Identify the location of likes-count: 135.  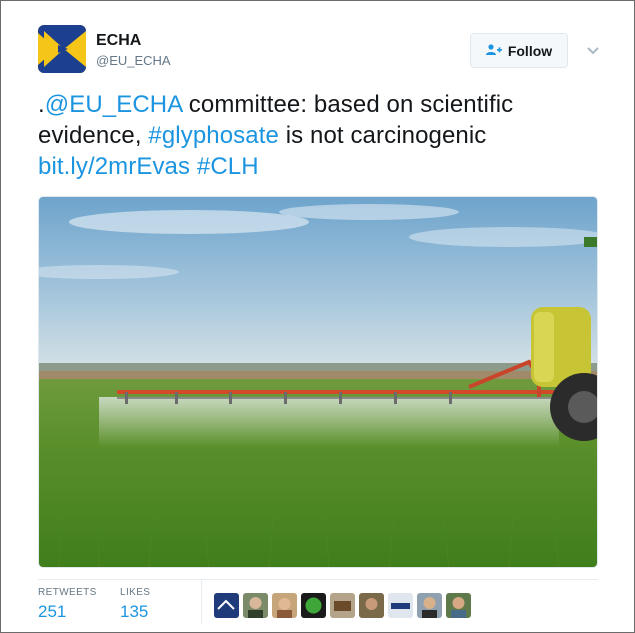
(134, 611).